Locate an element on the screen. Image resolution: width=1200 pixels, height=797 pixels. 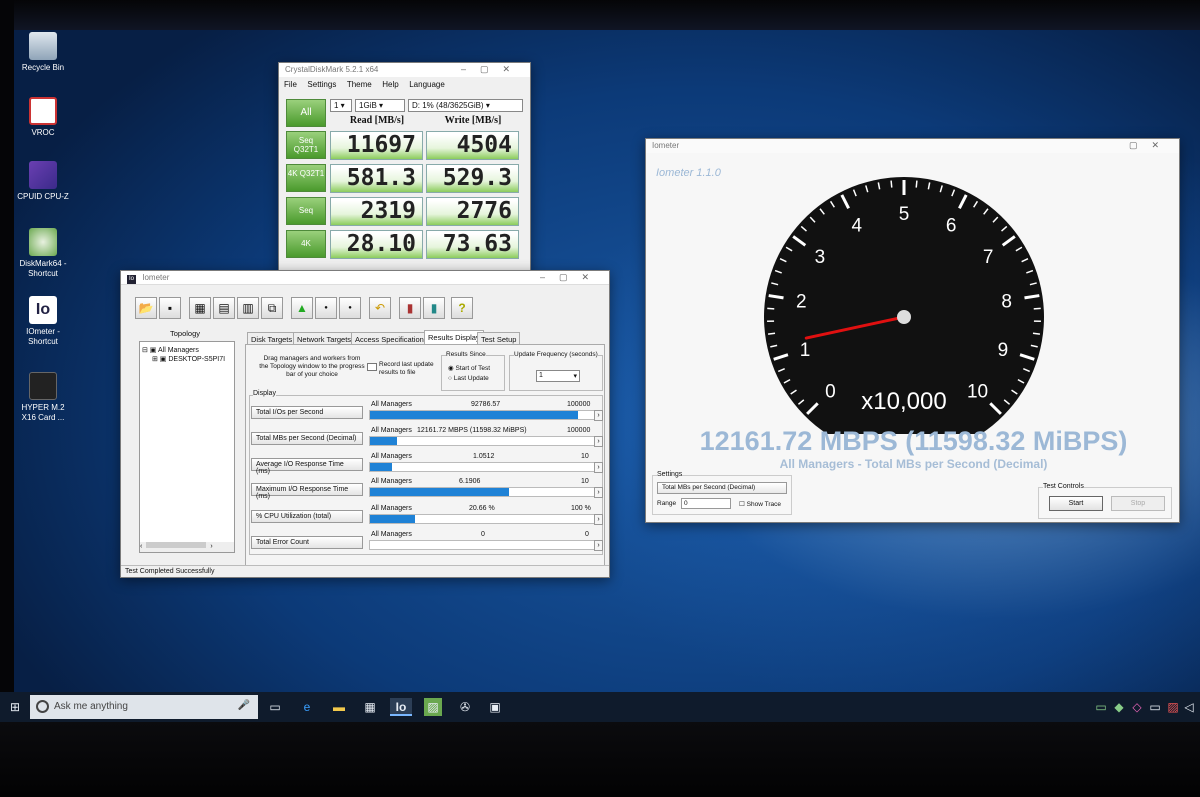
menu-file: File is located at coordinates (290, 84).